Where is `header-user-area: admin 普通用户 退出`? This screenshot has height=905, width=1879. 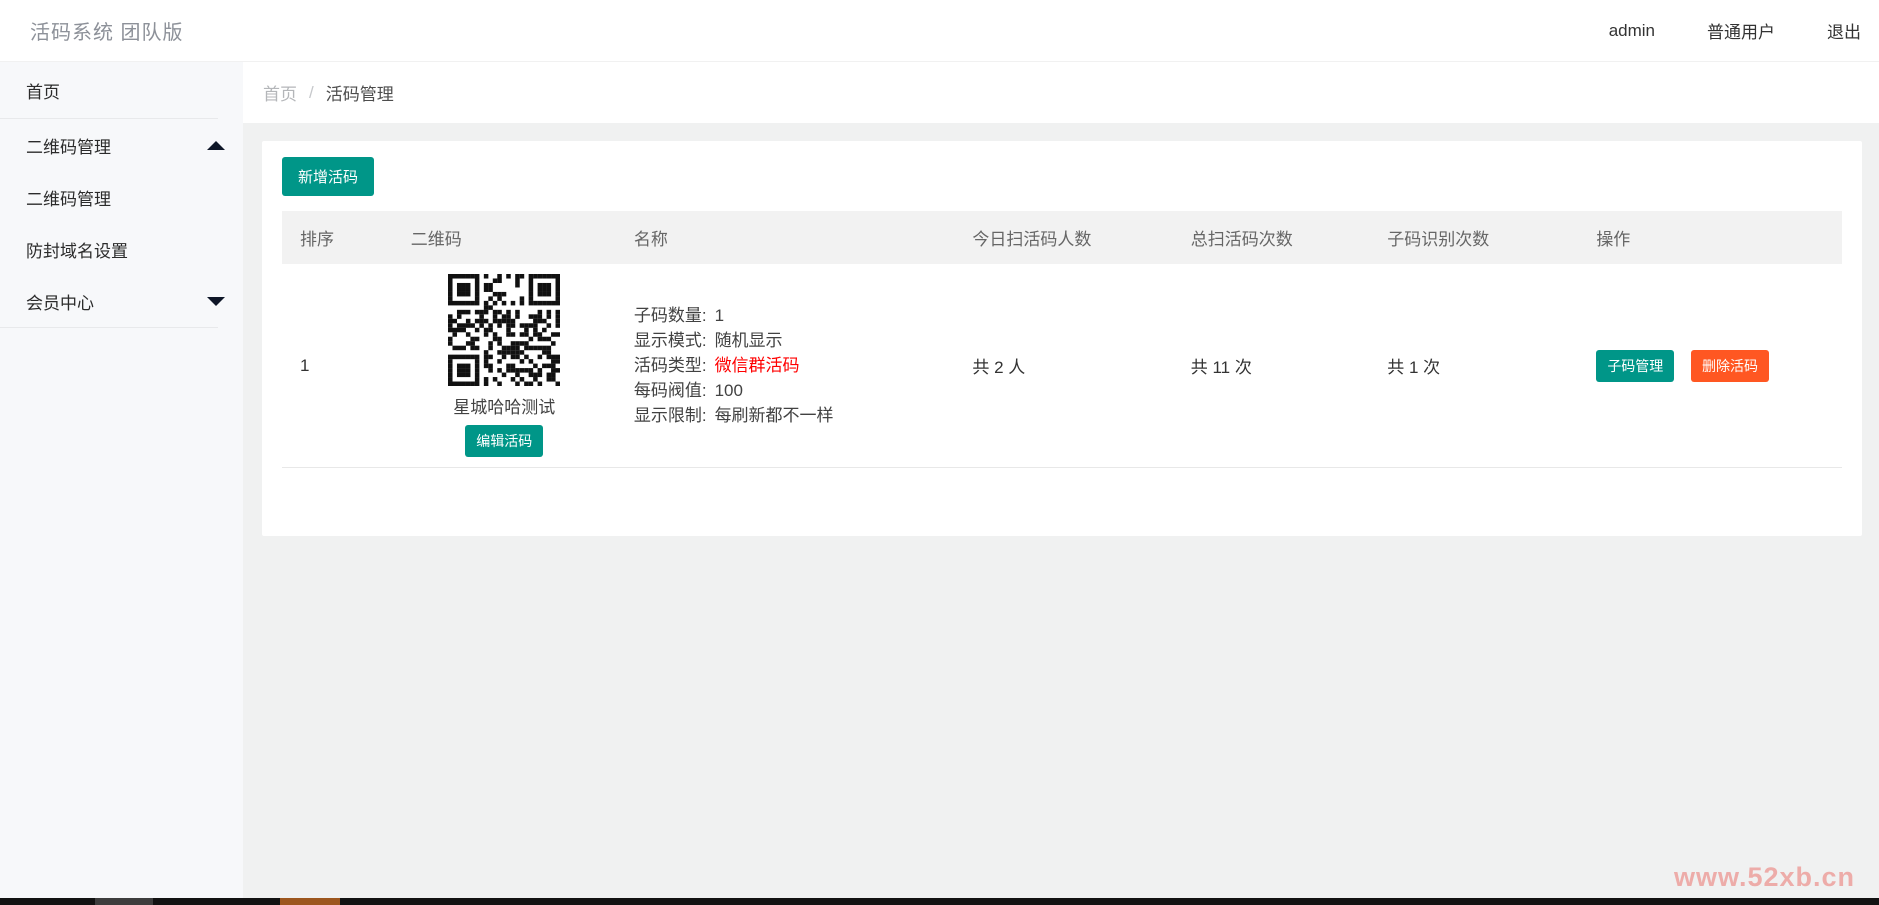
header-user-area: admin 普通用户 退出 is located at coordinates (1735, 30).